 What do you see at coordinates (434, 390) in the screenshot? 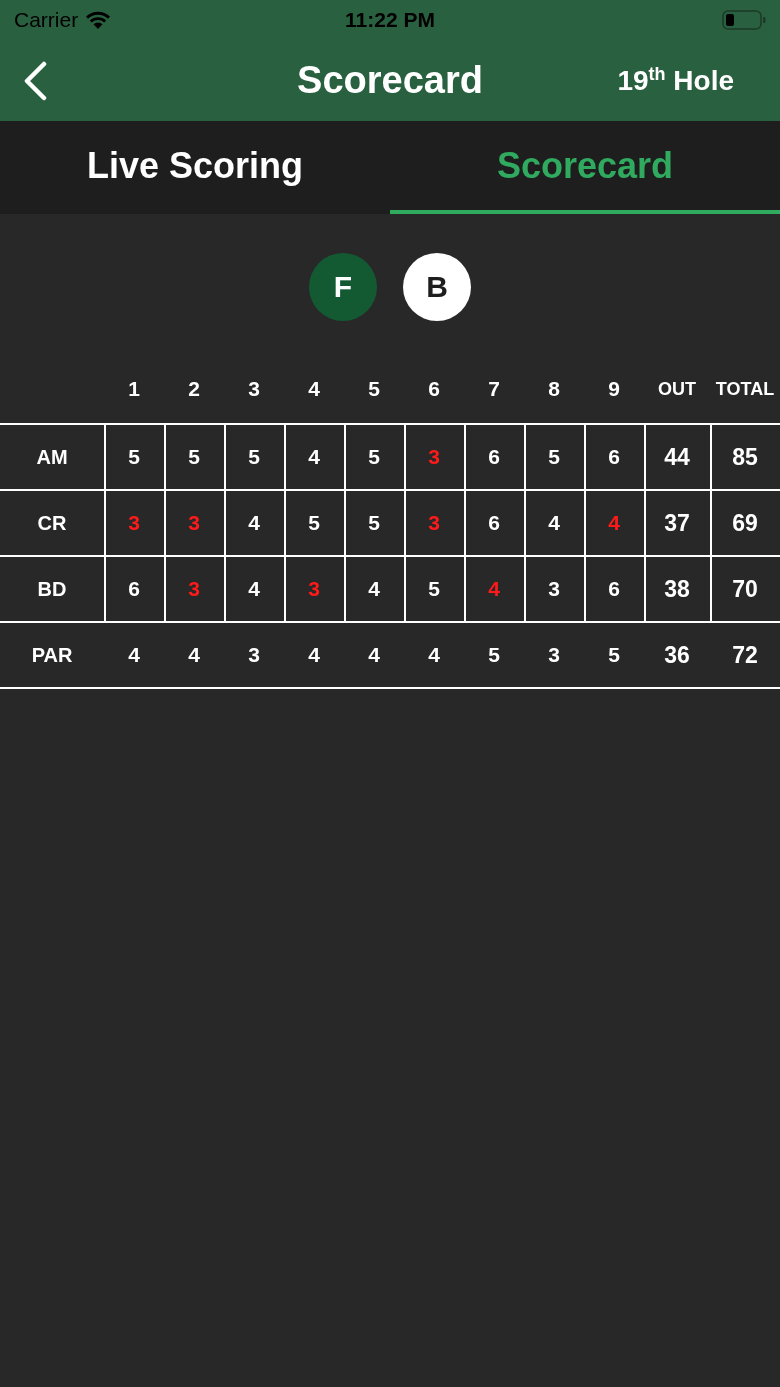
I see `column-header: 6` at bounding box center [434, 390].